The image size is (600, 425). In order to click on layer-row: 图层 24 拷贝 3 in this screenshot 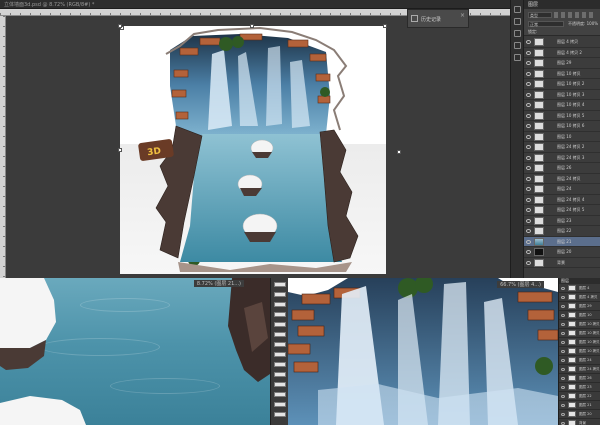, I will do `click(562, 158)`.